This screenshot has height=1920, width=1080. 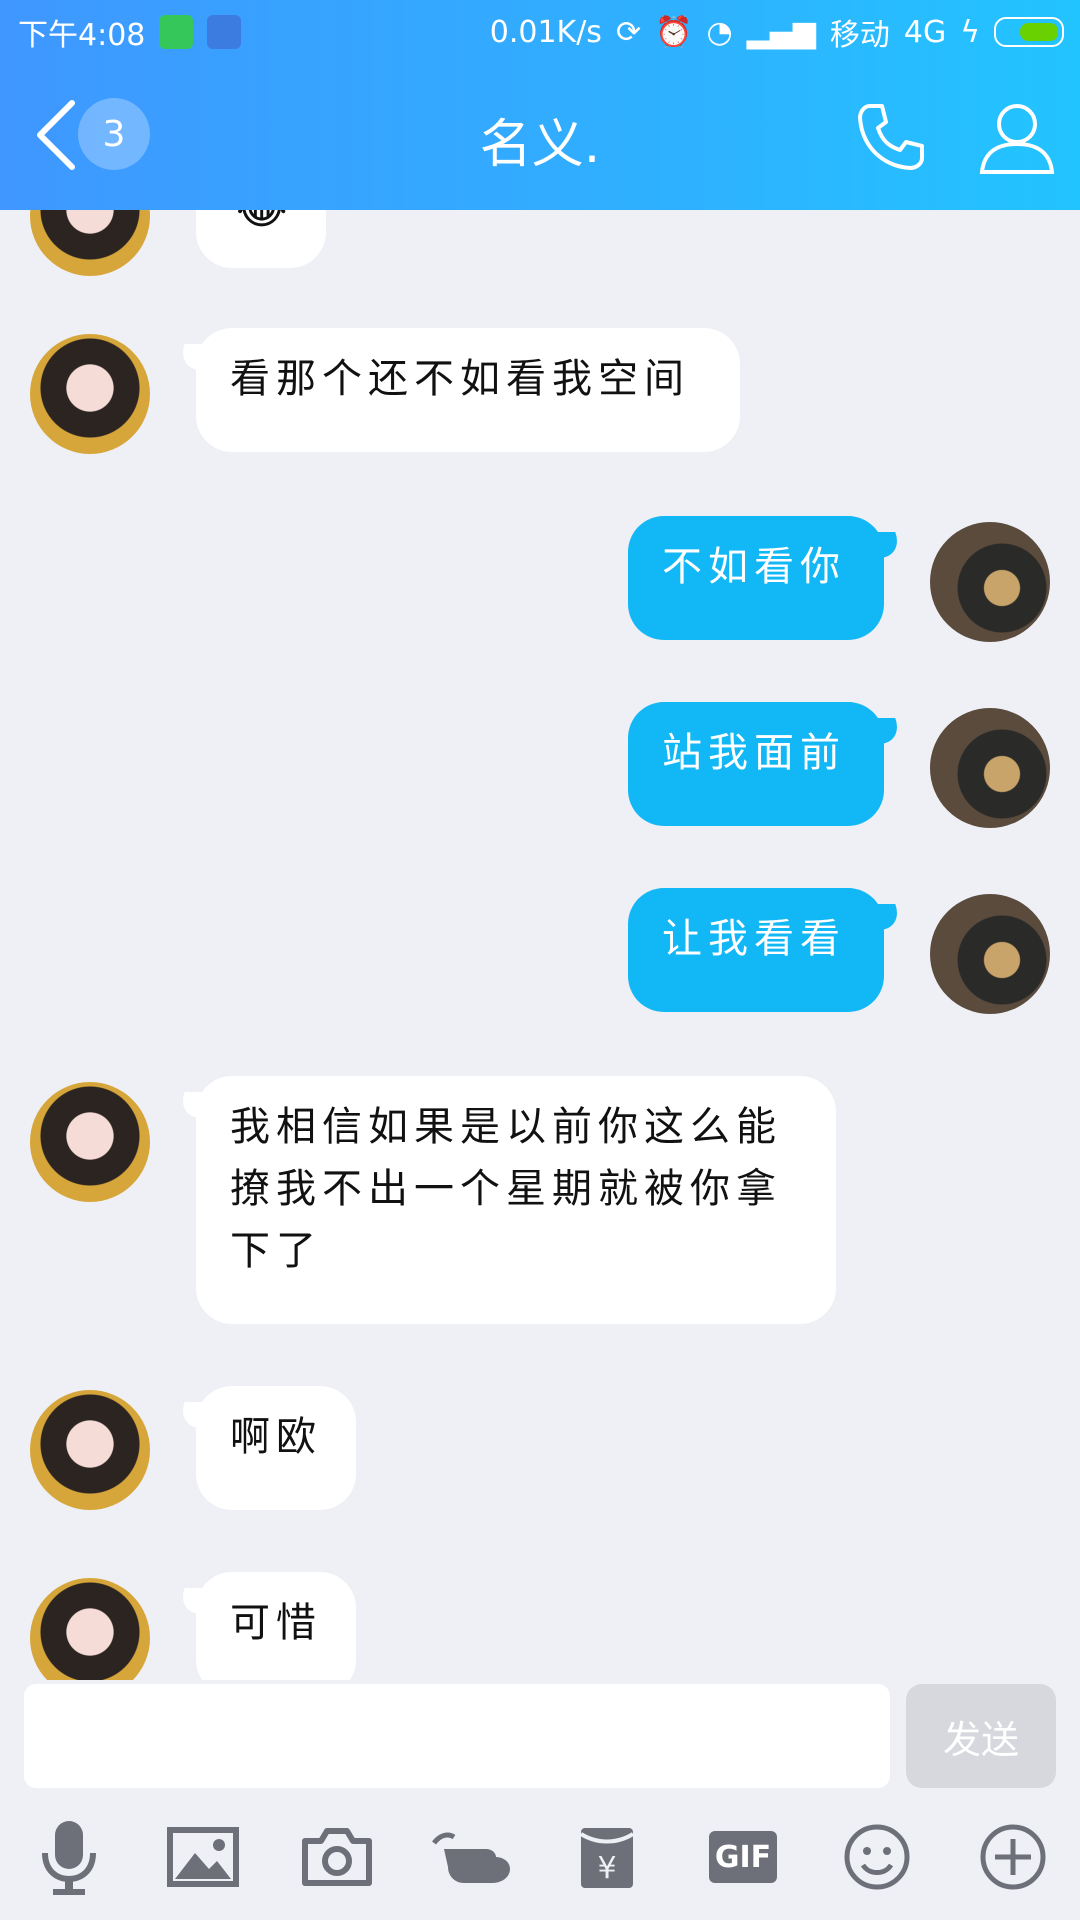 I want to click on photo-button, so click(x=203, y=1857).